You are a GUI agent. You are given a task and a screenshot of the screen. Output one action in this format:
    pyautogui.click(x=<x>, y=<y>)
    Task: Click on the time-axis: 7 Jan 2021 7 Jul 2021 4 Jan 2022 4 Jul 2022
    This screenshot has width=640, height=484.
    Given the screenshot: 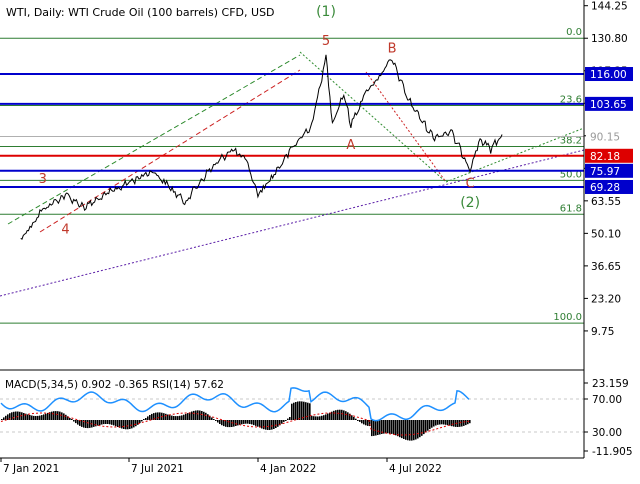 What is the action you would take?
    pyautogui.click(x=221, y=466)
    